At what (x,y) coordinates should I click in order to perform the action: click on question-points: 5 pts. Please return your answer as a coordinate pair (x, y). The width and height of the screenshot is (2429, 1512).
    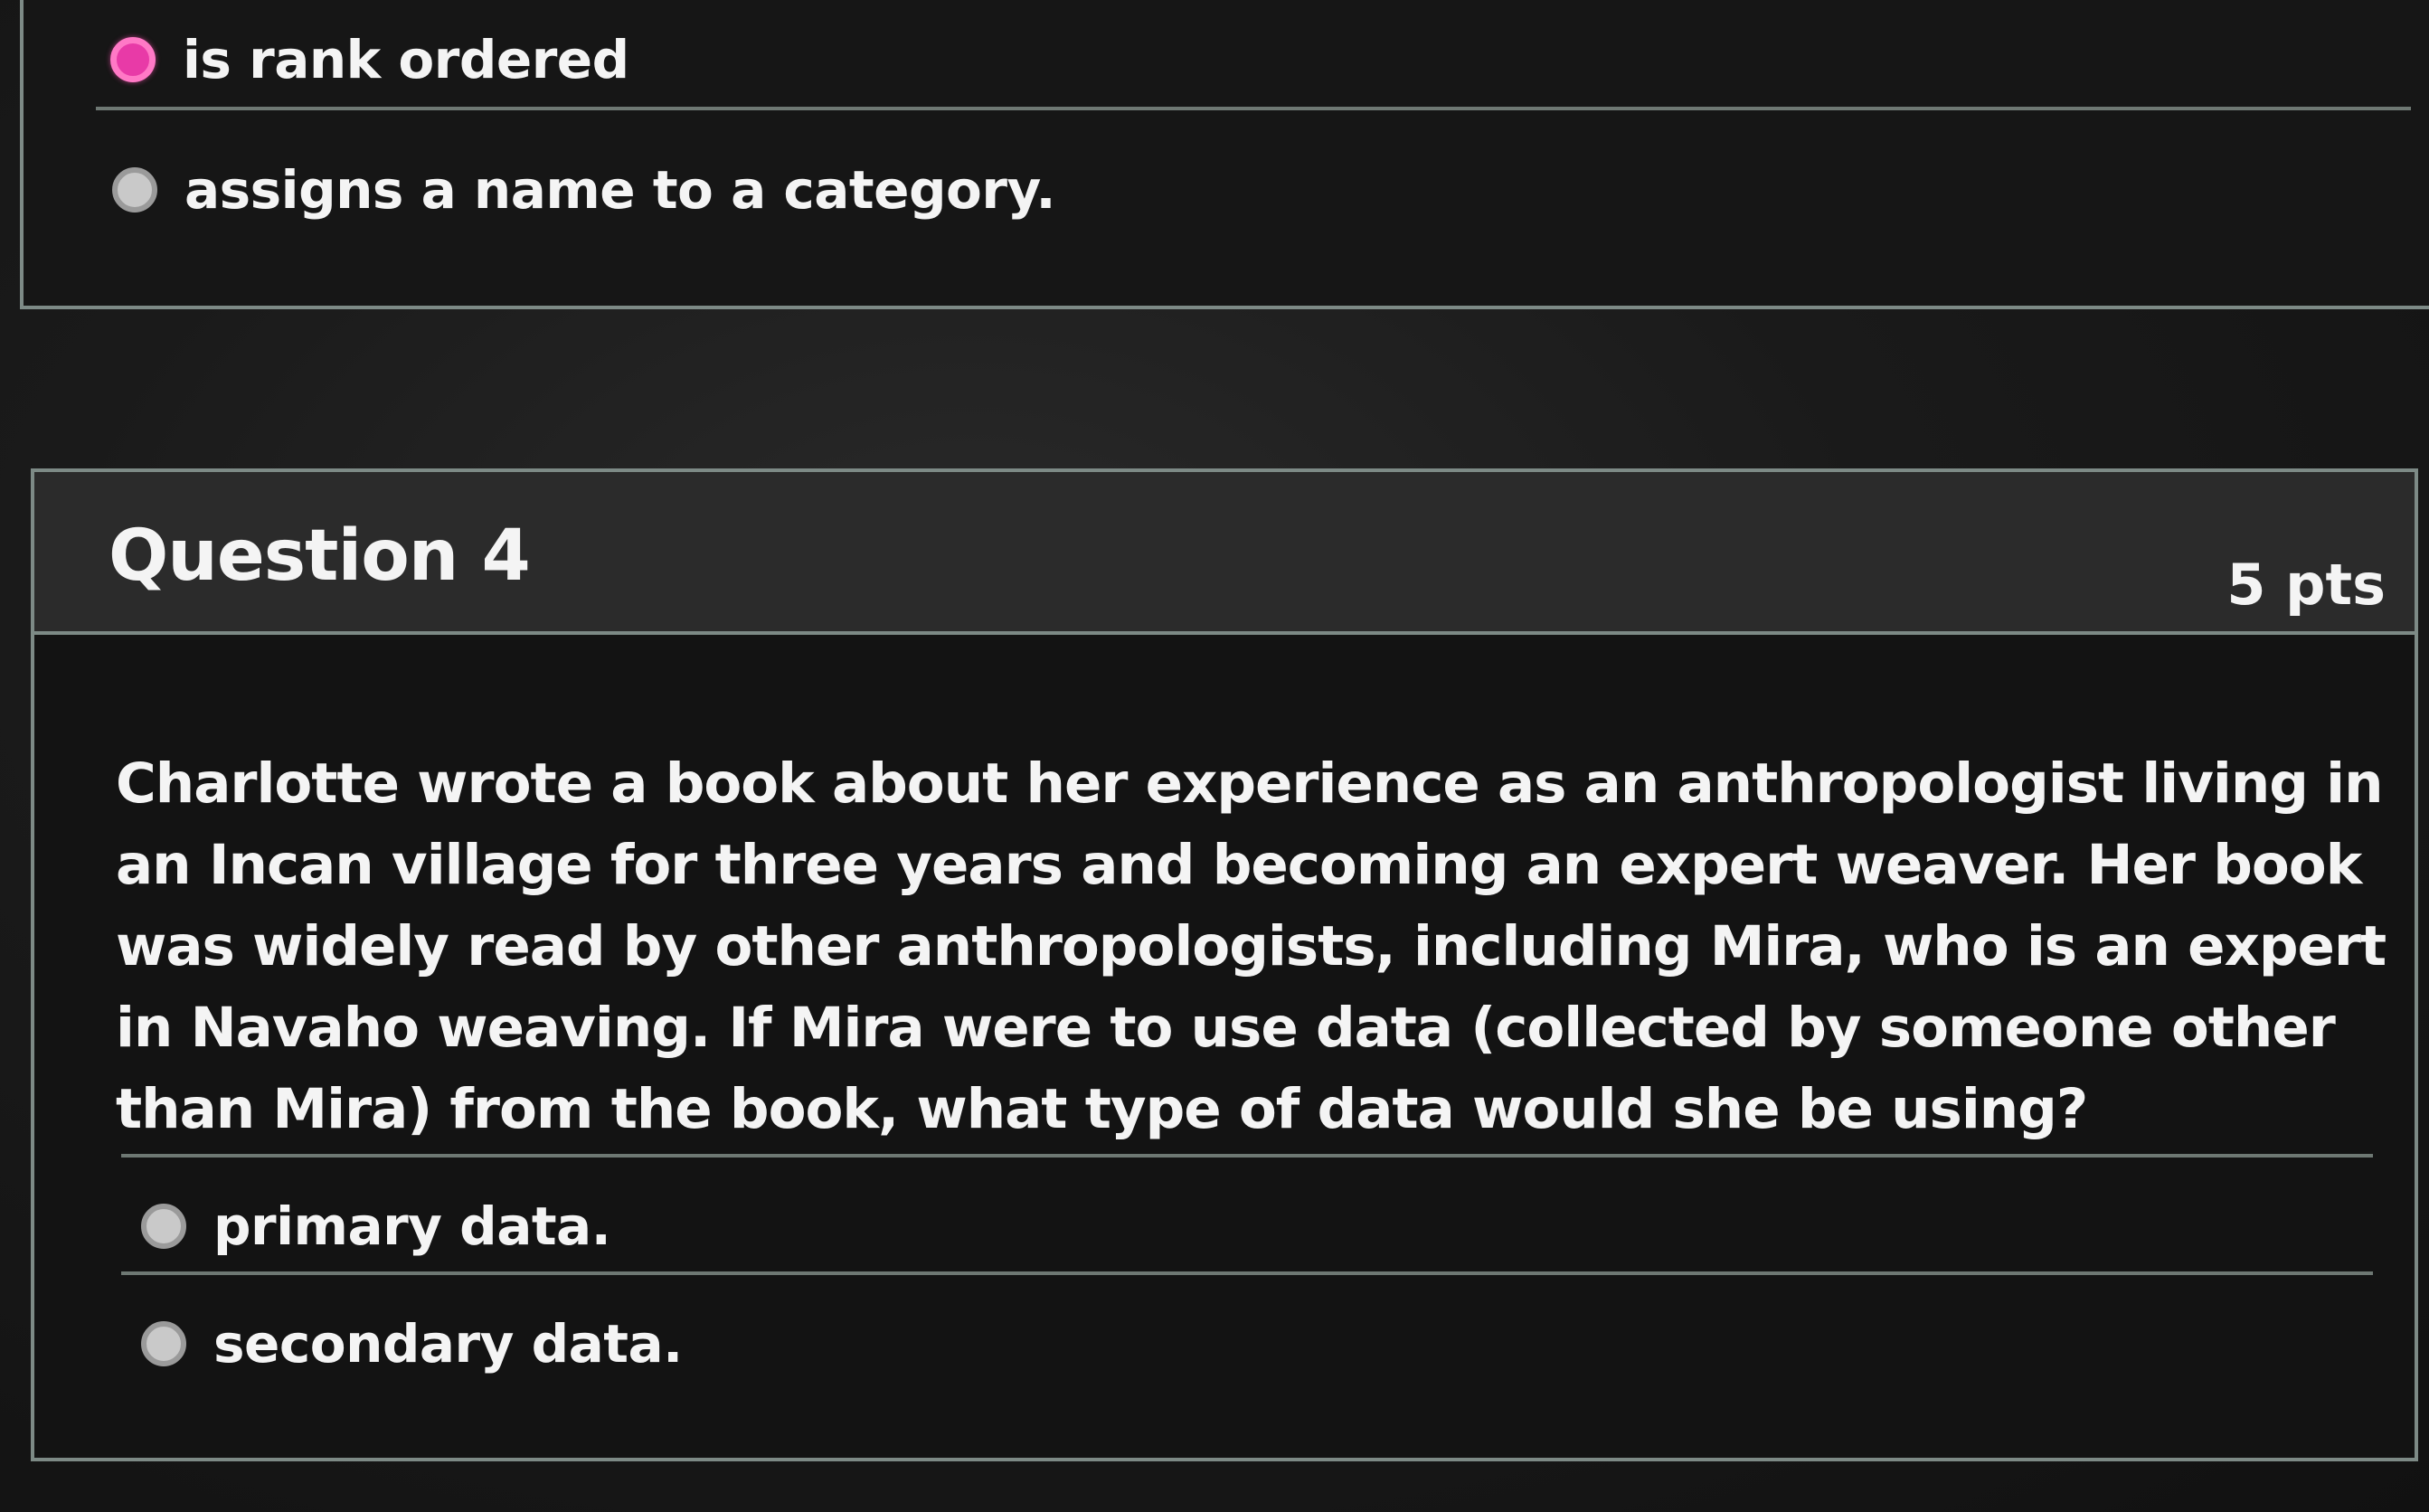
    Looking at the image, I should click on (2306, 585).